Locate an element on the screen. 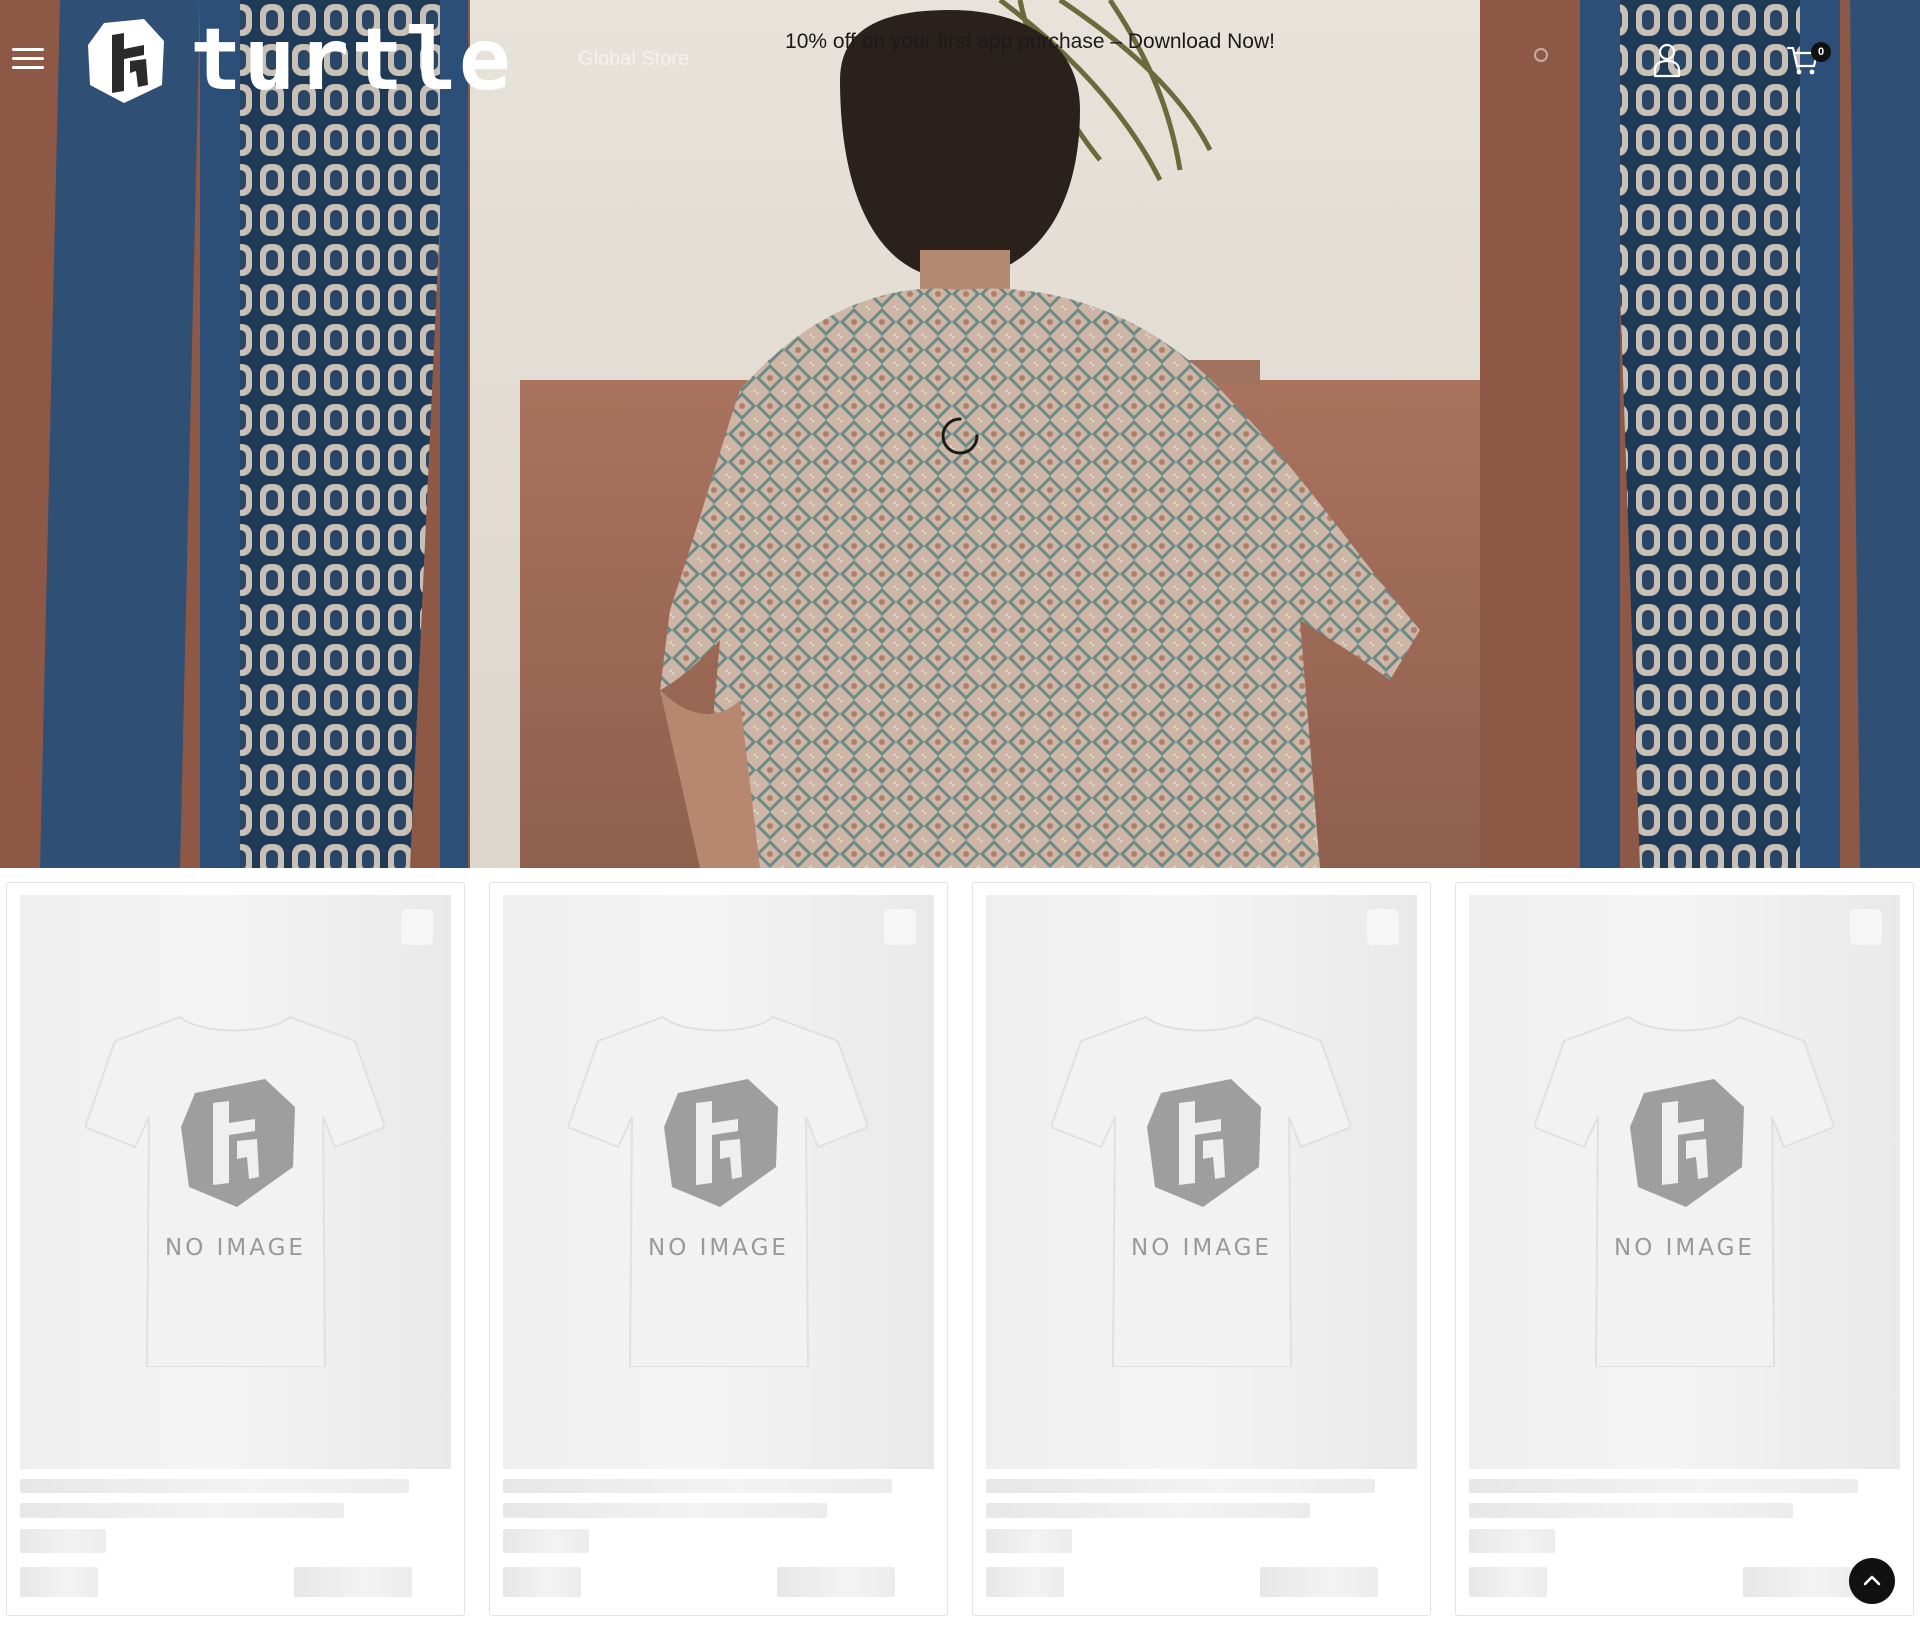 This screenshot has height=1630, width=1920. turtle-logo-mark-icon is located at coordinates (126, 61).